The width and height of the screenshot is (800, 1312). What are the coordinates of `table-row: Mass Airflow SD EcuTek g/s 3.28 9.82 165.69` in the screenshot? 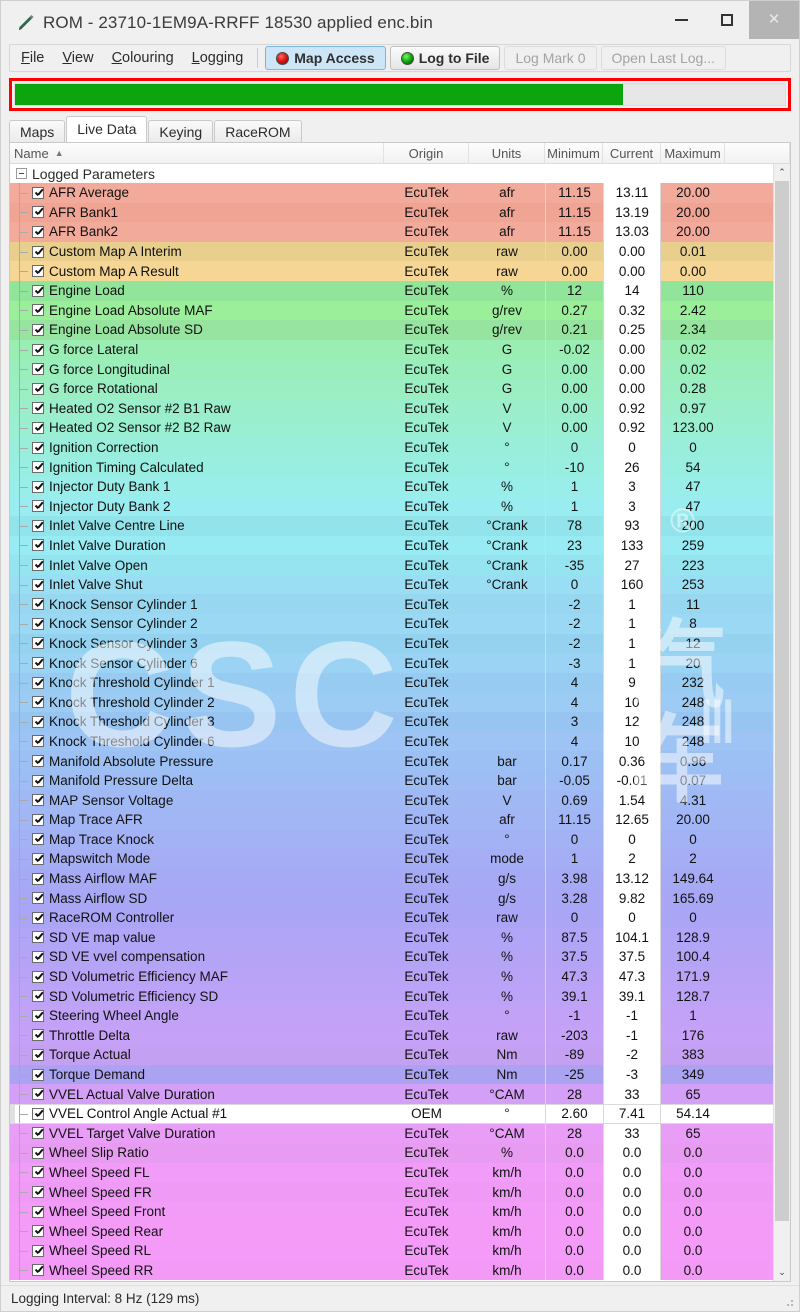 It's located at (400, 898).